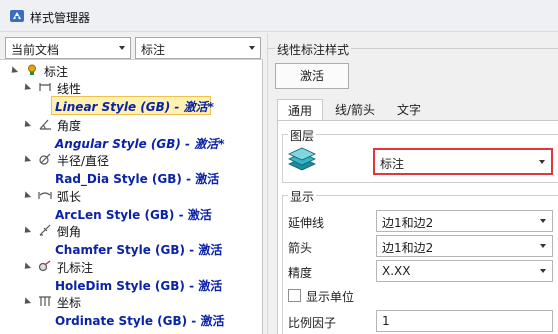  I want to click on tree-category-arc-length: 弧长, so click(131, 195).